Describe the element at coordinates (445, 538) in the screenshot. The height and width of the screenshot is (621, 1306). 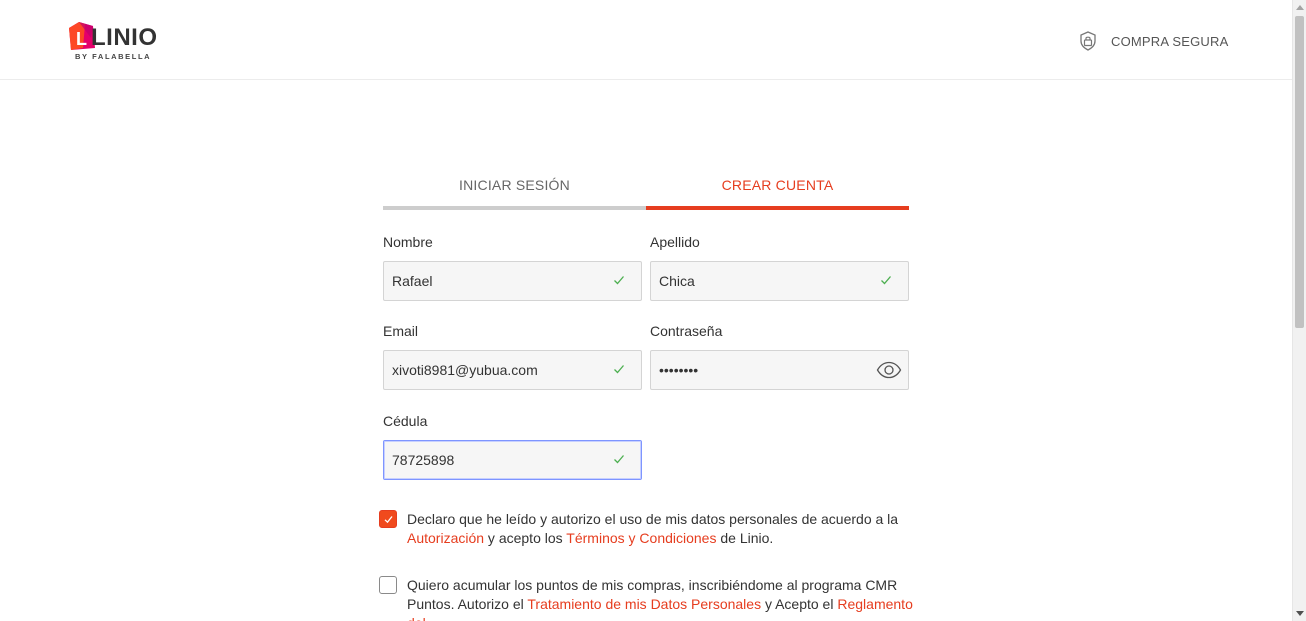
I see `authorization-link: Autorización` at that location.